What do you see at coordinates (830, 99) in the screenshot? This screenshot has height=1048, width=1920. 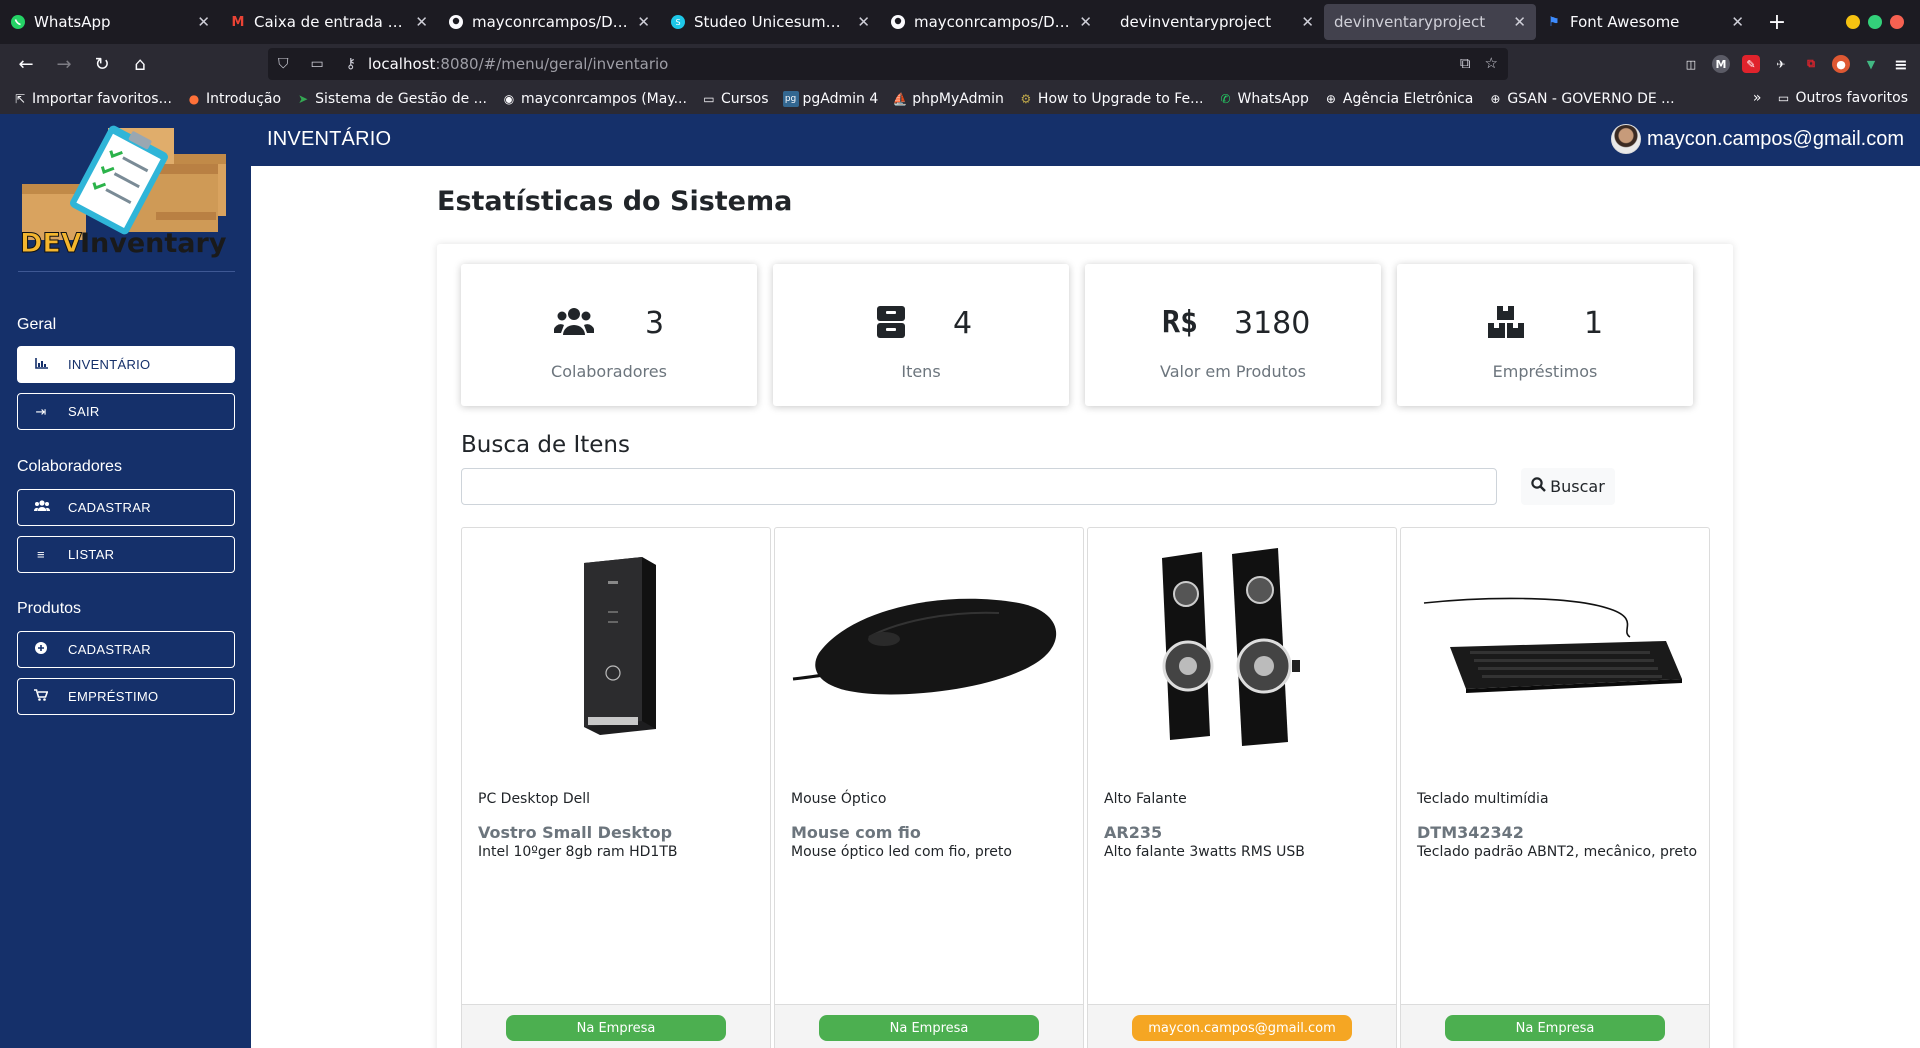 I see `bookmark: pg pgAdmin 4` at bounding box center [830, 99].